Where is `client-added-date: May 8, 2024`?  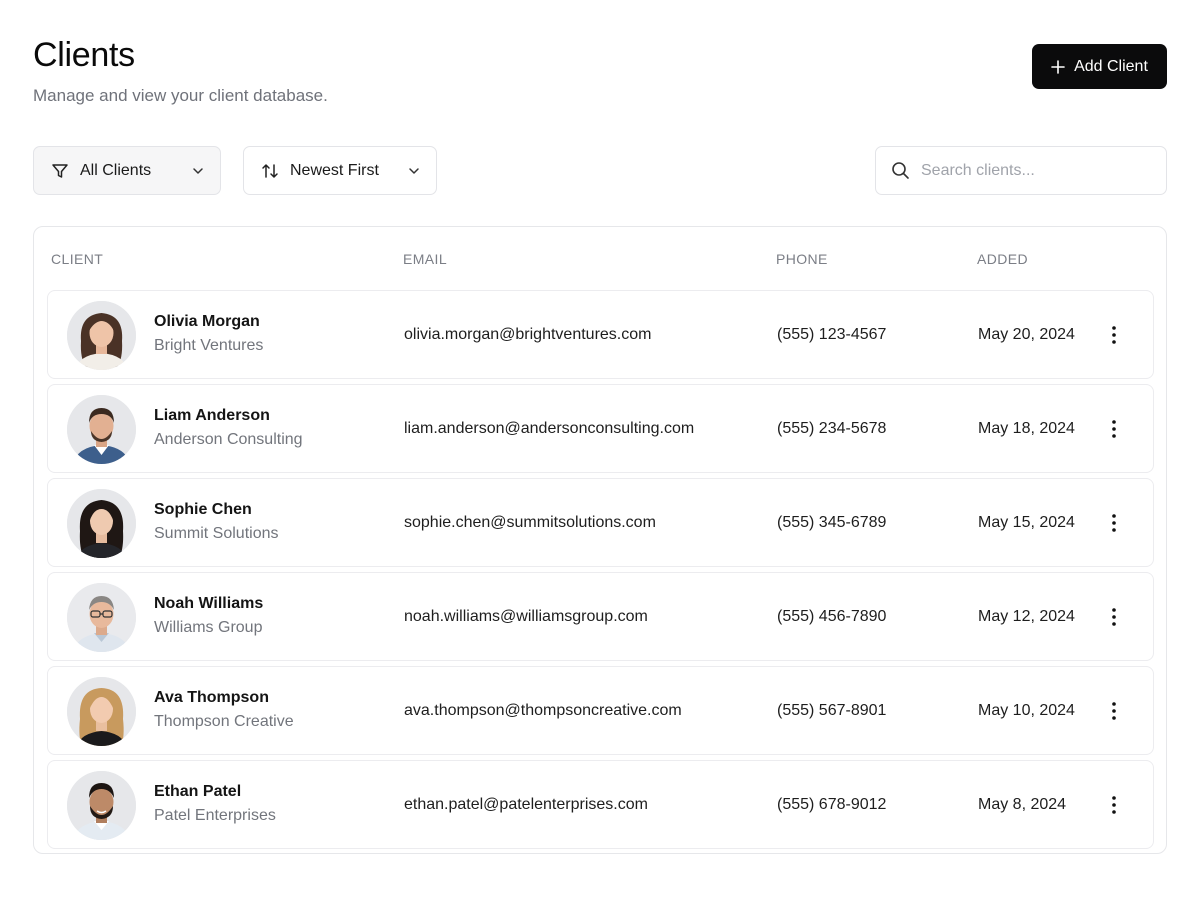
client-added-date: May 8, 2024 is located at coordinates (1022, 804).